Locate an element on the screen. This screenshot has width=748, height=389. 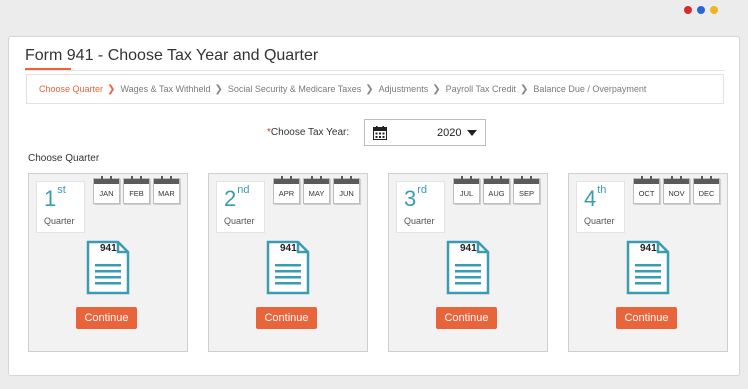
month-calendar-icon: JAN is located at coordinates (106, 190).